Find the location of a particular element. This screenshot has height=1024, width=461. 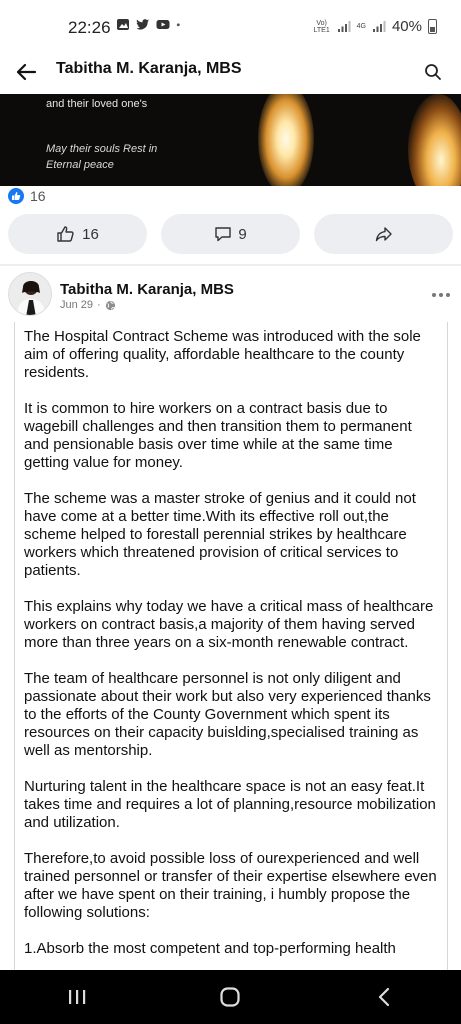

back-arrow-icon is located at coordinates (26, 72).